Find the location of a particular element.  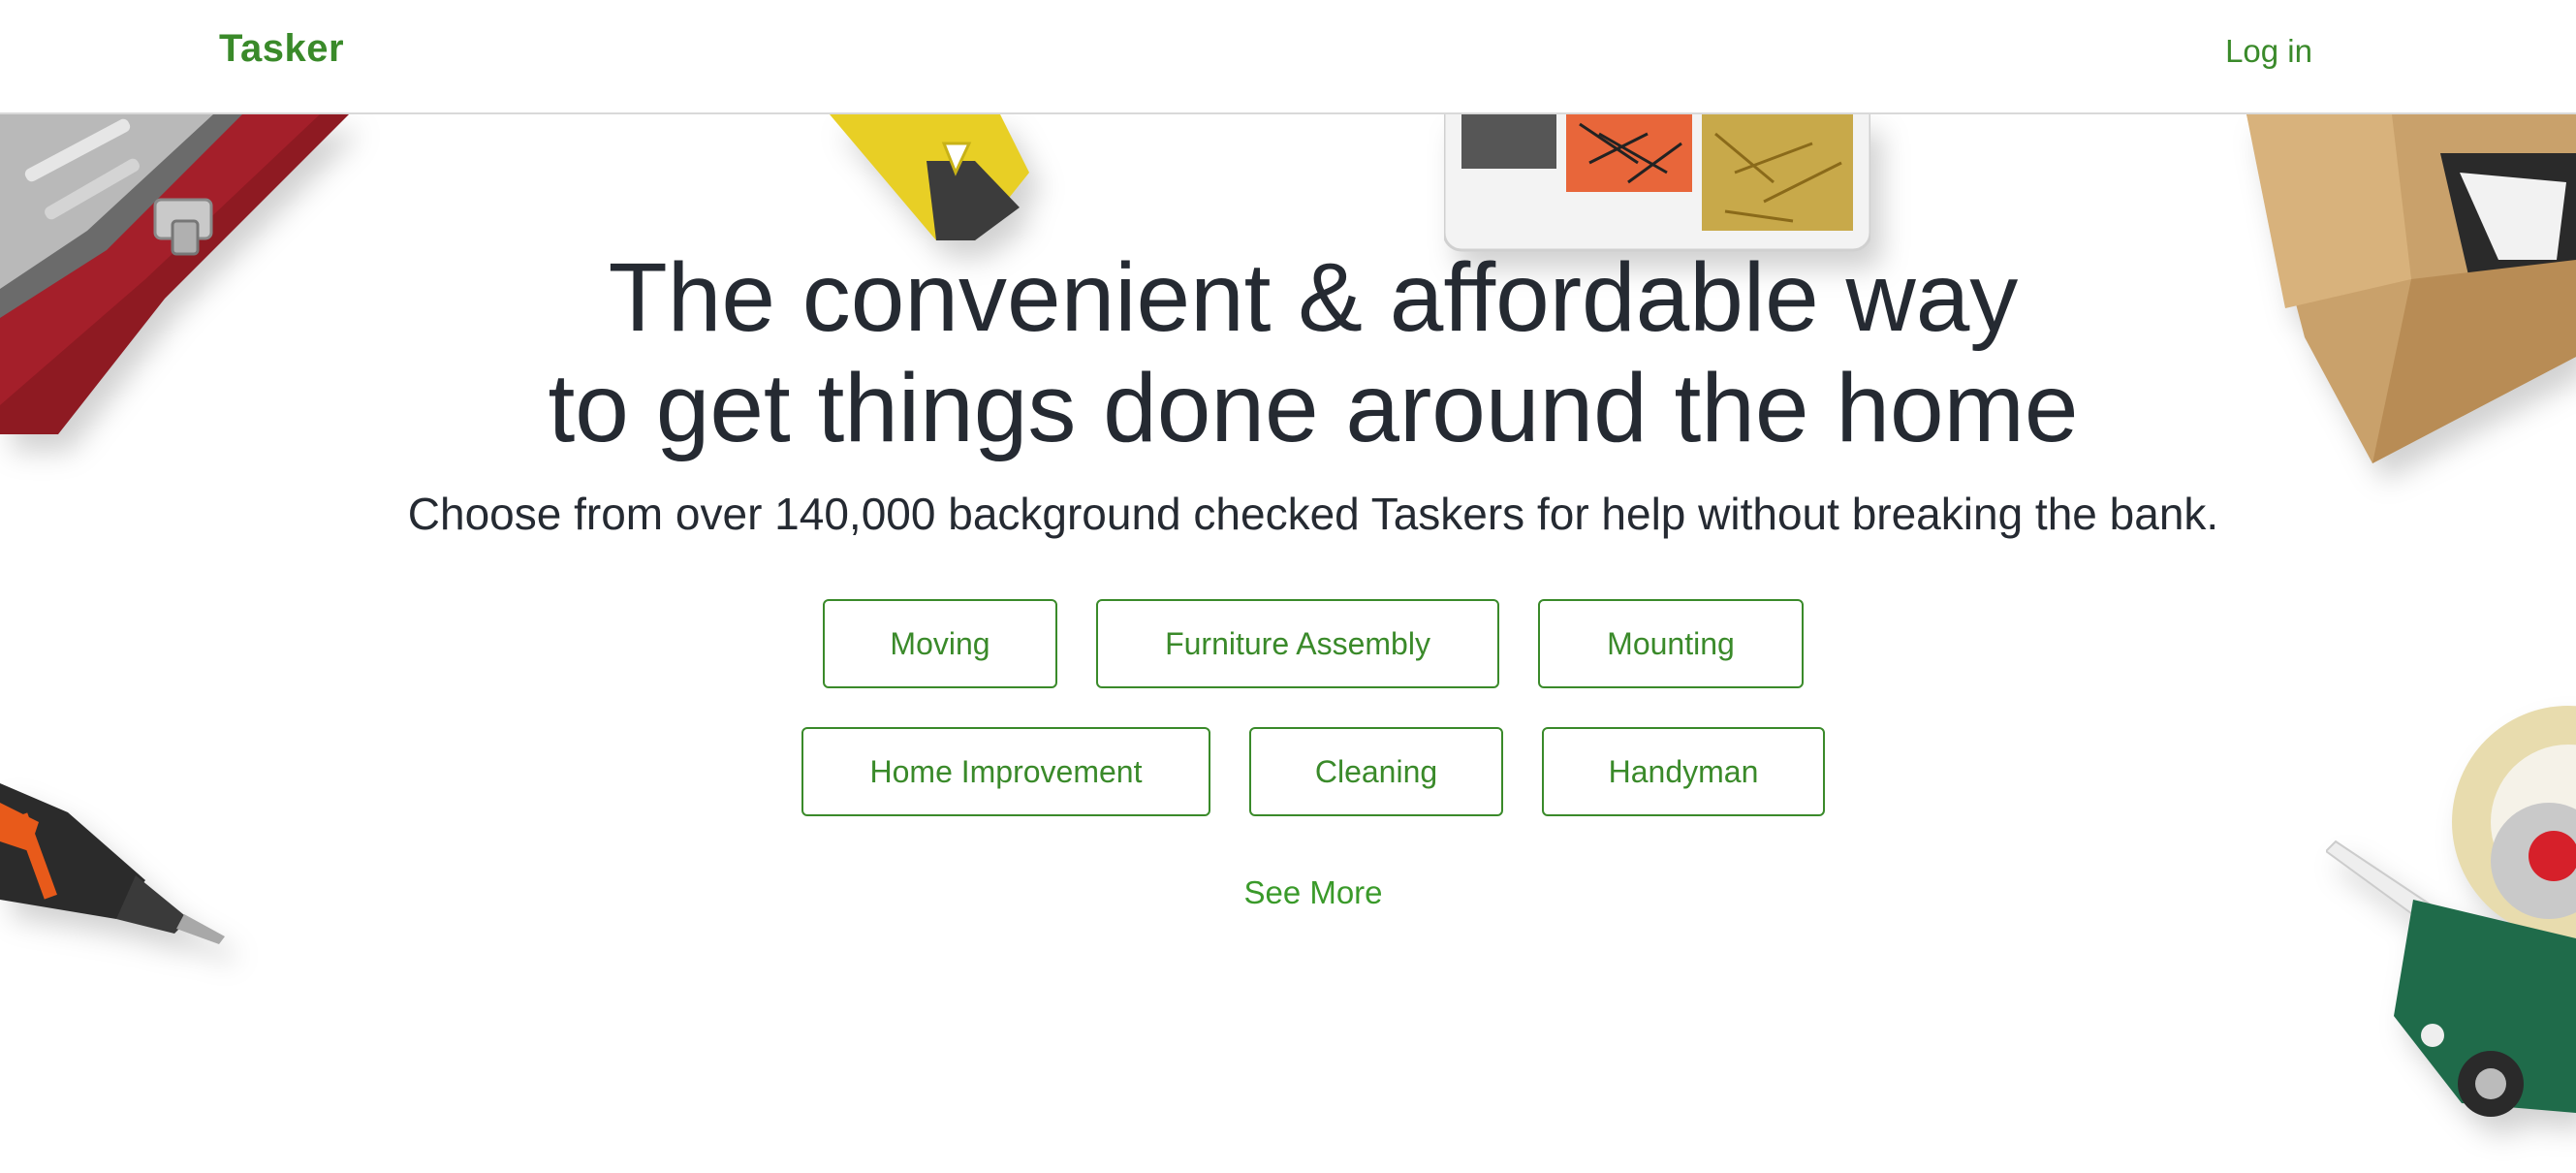

category-moving-button: Moving is located at coordinates (940, 644).